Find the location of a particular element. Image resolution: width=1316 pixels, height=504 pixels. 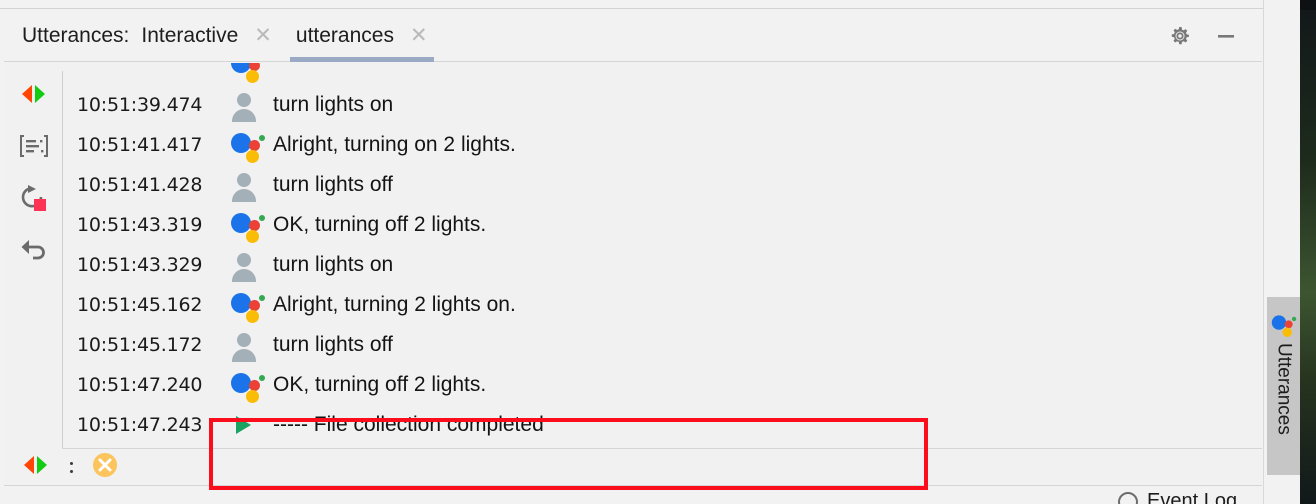

tab-interactive: Interactive ✕ is located at coordinates (206, 36).